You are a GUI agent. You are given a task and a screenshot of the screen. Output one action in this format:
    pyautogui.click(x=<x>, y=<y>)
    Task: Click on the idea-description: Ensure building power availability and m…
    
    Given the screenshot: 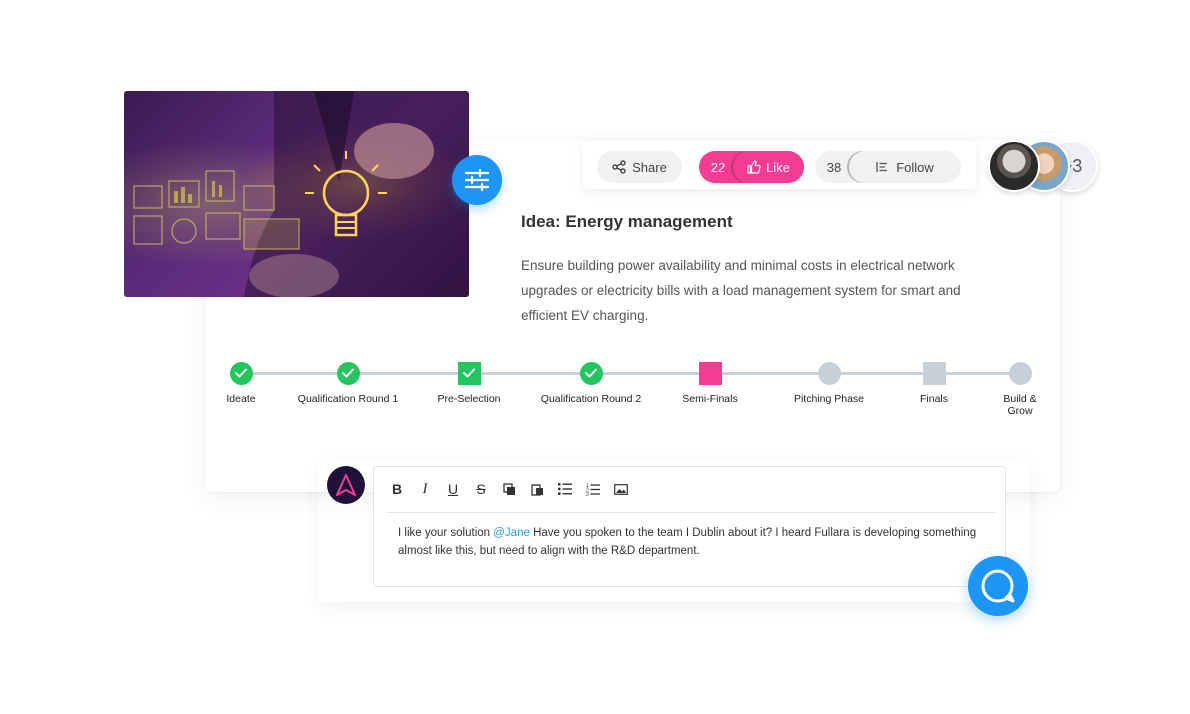 What is the action you would take?
    pyautogui.click(x=741, y=290)
    